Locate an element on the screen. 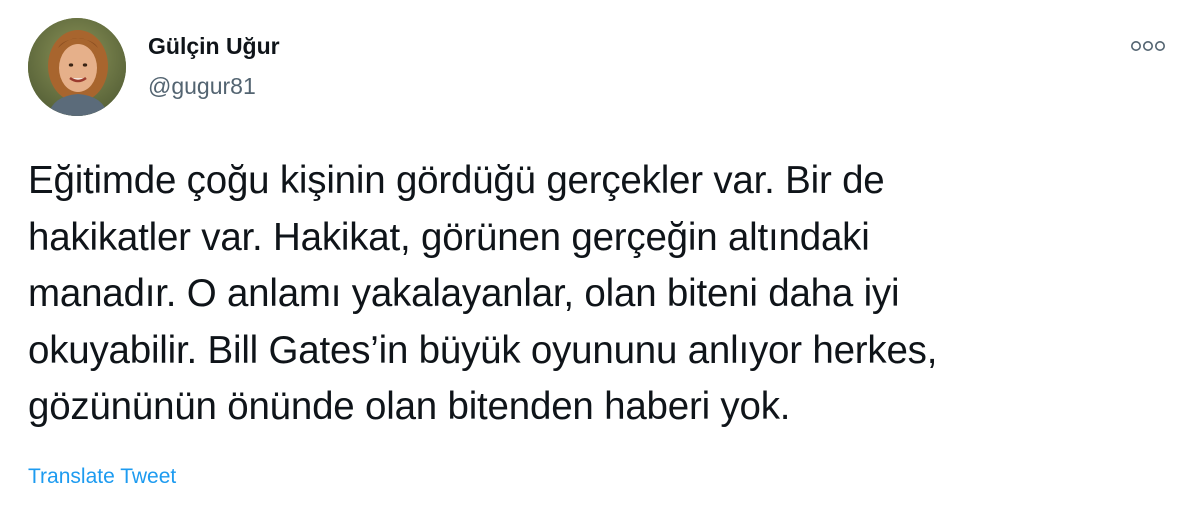 The height and width of the screenshot is (509, 1200). avatar is located at coordinates (77, 67).